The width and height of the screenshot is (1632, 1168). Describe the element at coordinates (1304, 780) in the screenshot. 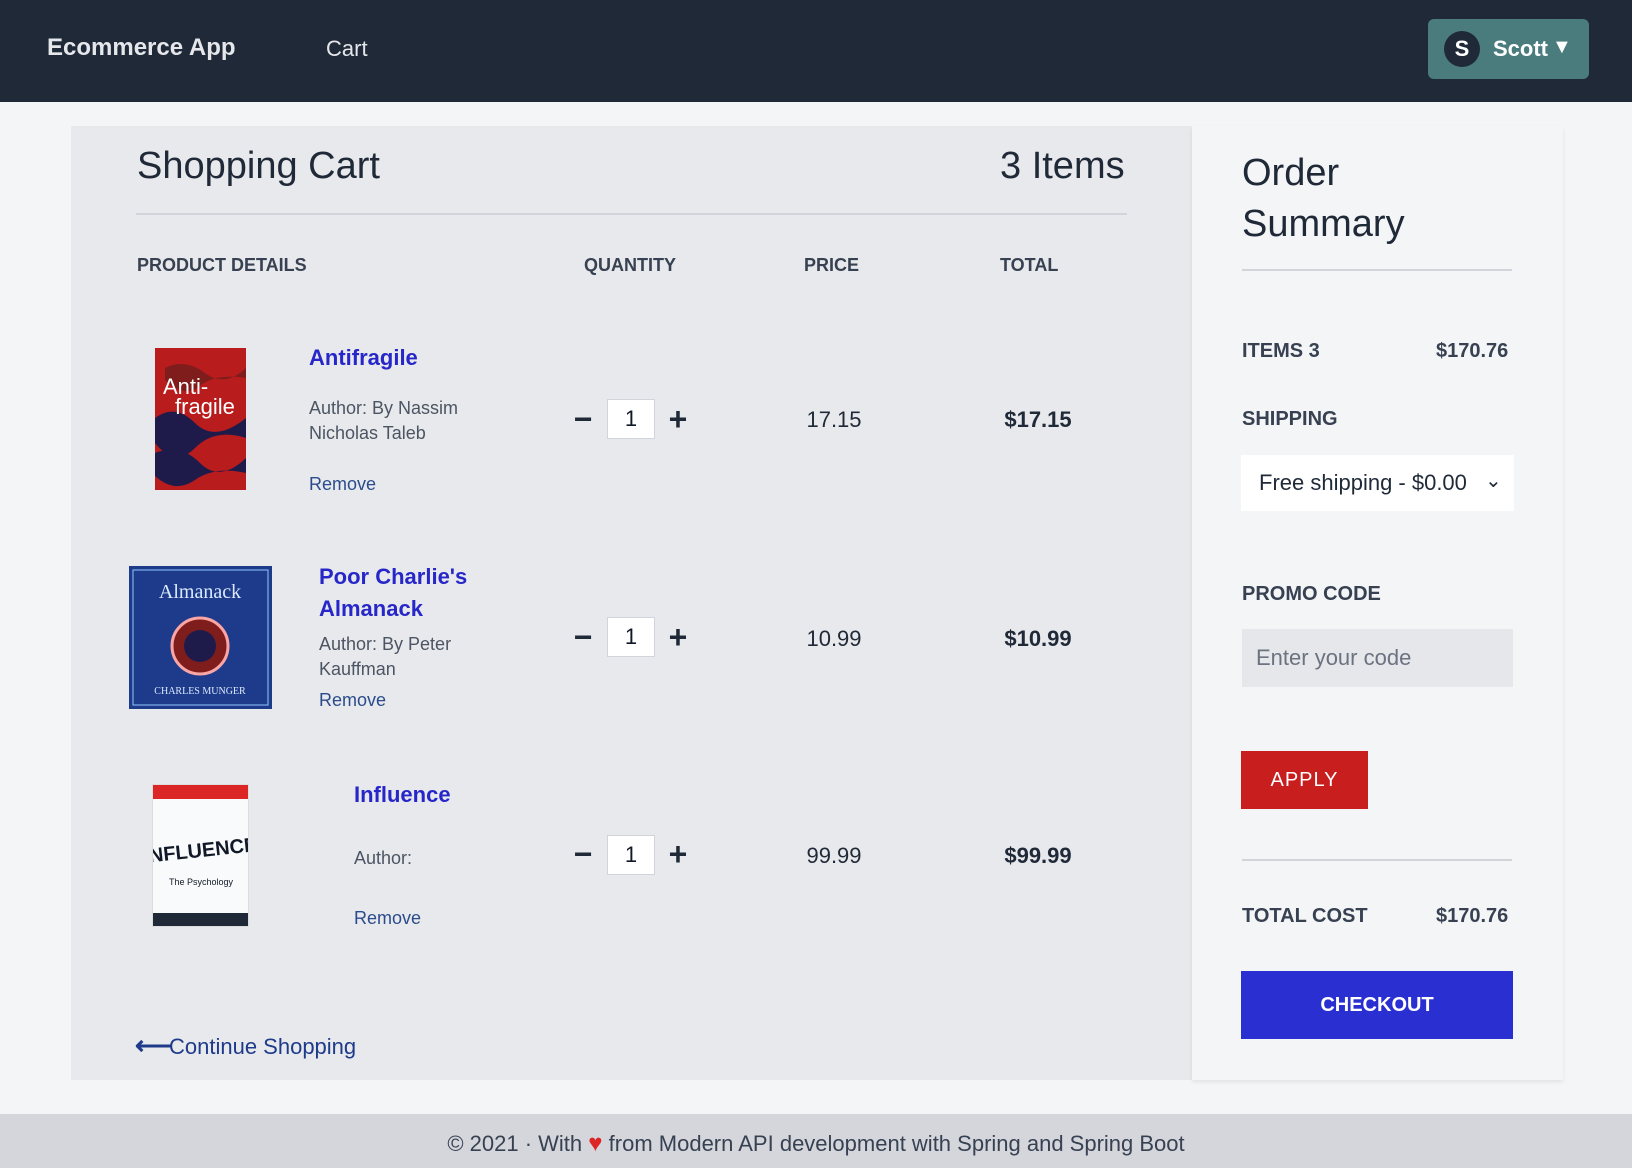

I see `apply-promo-button: APPLY` at that location.